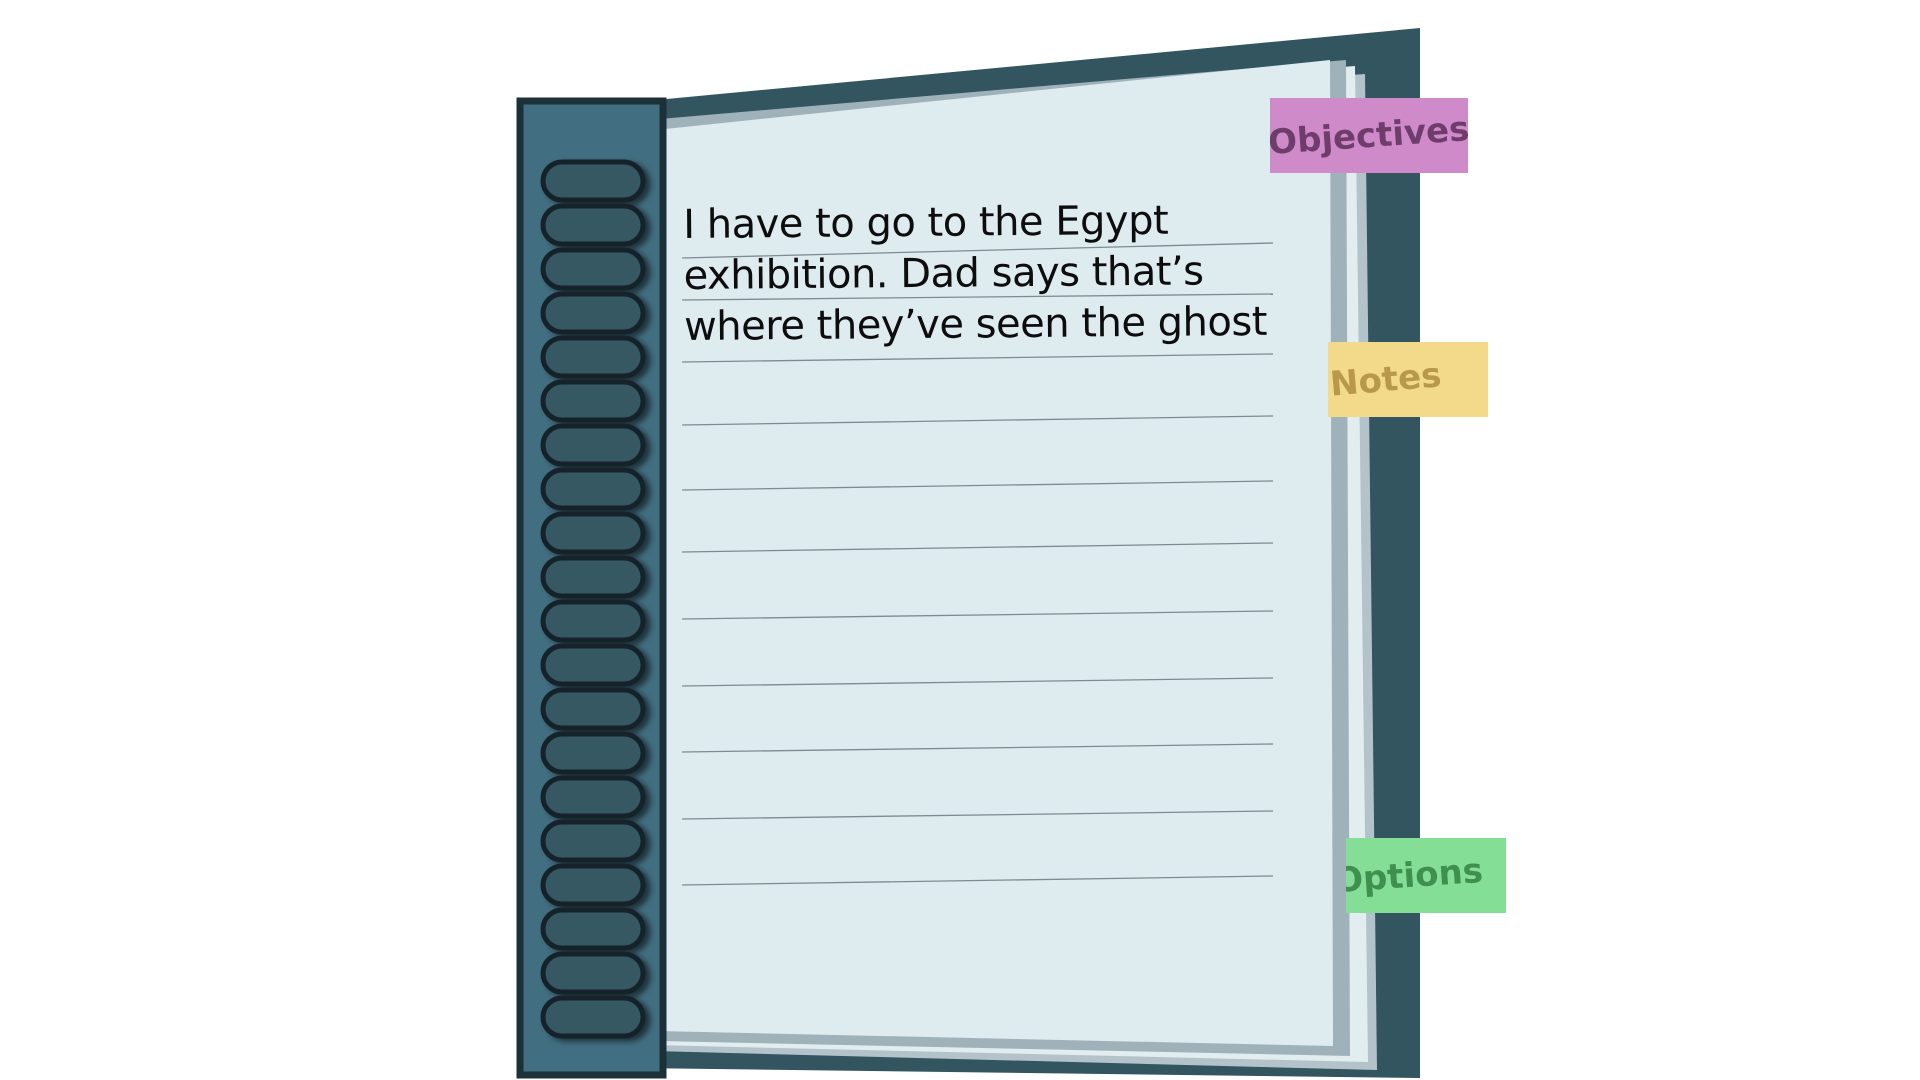 The height and width of the screenshot is (1080, 1920). I want to click on tab-notes: Notes, so click(1408, 379).